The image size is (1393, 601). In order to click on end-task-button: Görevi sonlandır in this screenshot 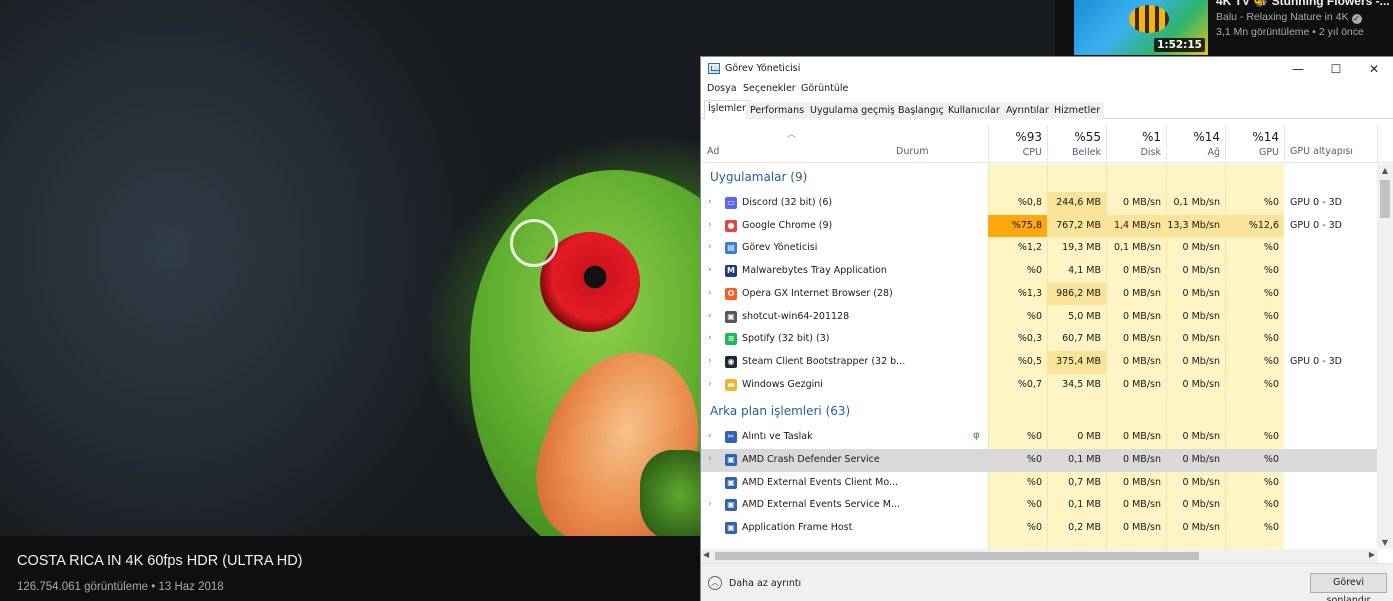, I will do `click(1348, 587)`.